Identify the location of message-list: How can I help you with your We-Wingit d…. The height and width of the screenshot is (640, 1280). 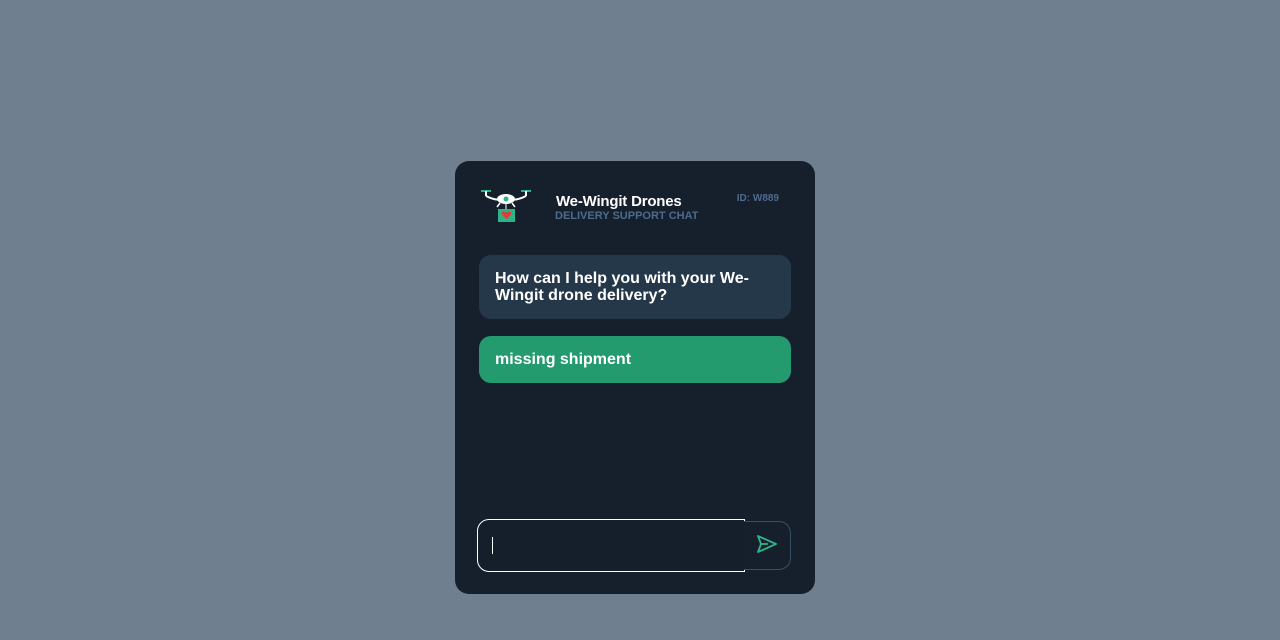
(635, 319).